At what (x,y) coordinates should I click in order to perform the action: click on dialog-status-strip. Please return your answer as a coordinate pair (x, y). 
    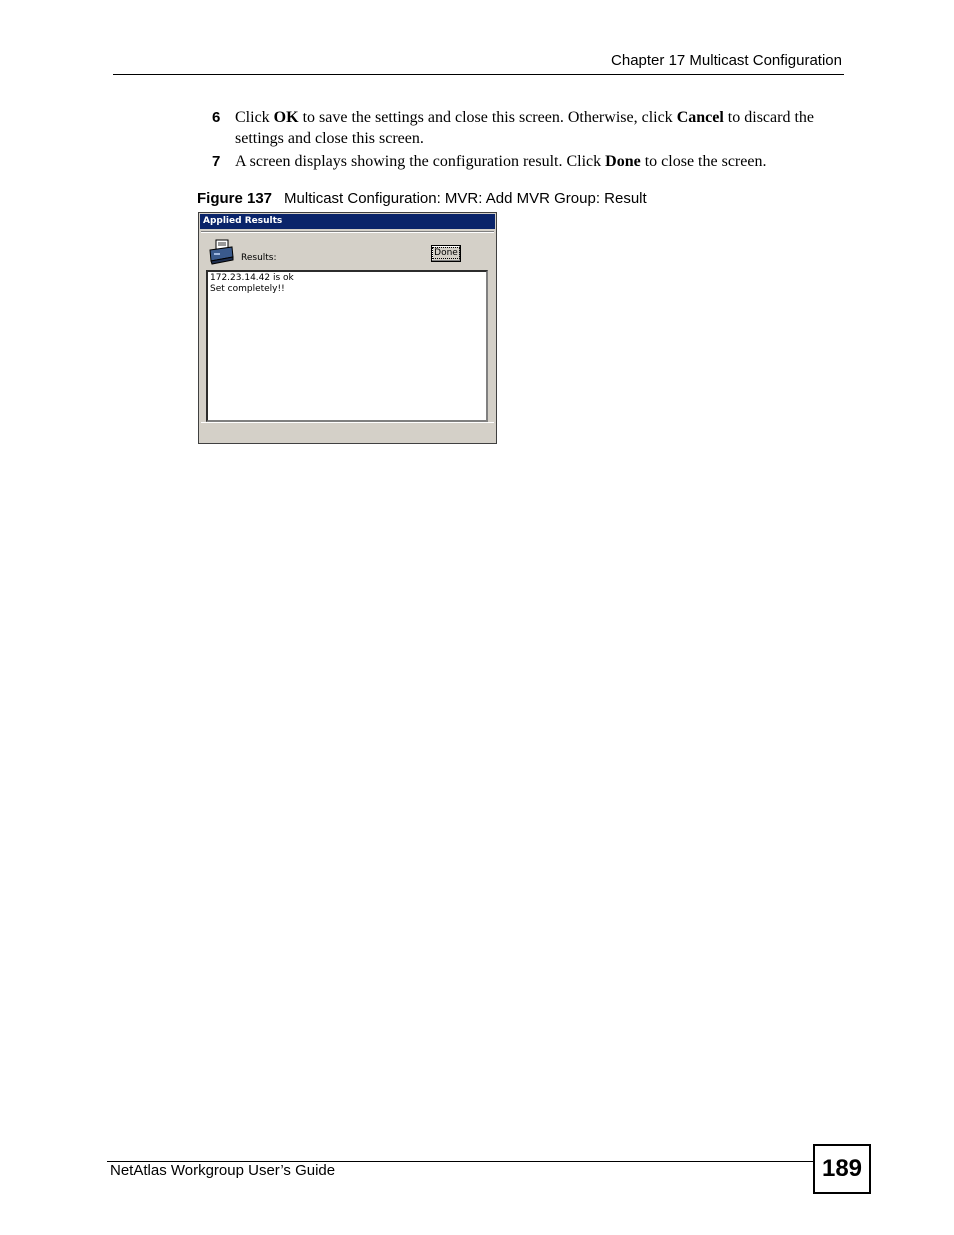
    Looking at the image, I should click on (347, 431).